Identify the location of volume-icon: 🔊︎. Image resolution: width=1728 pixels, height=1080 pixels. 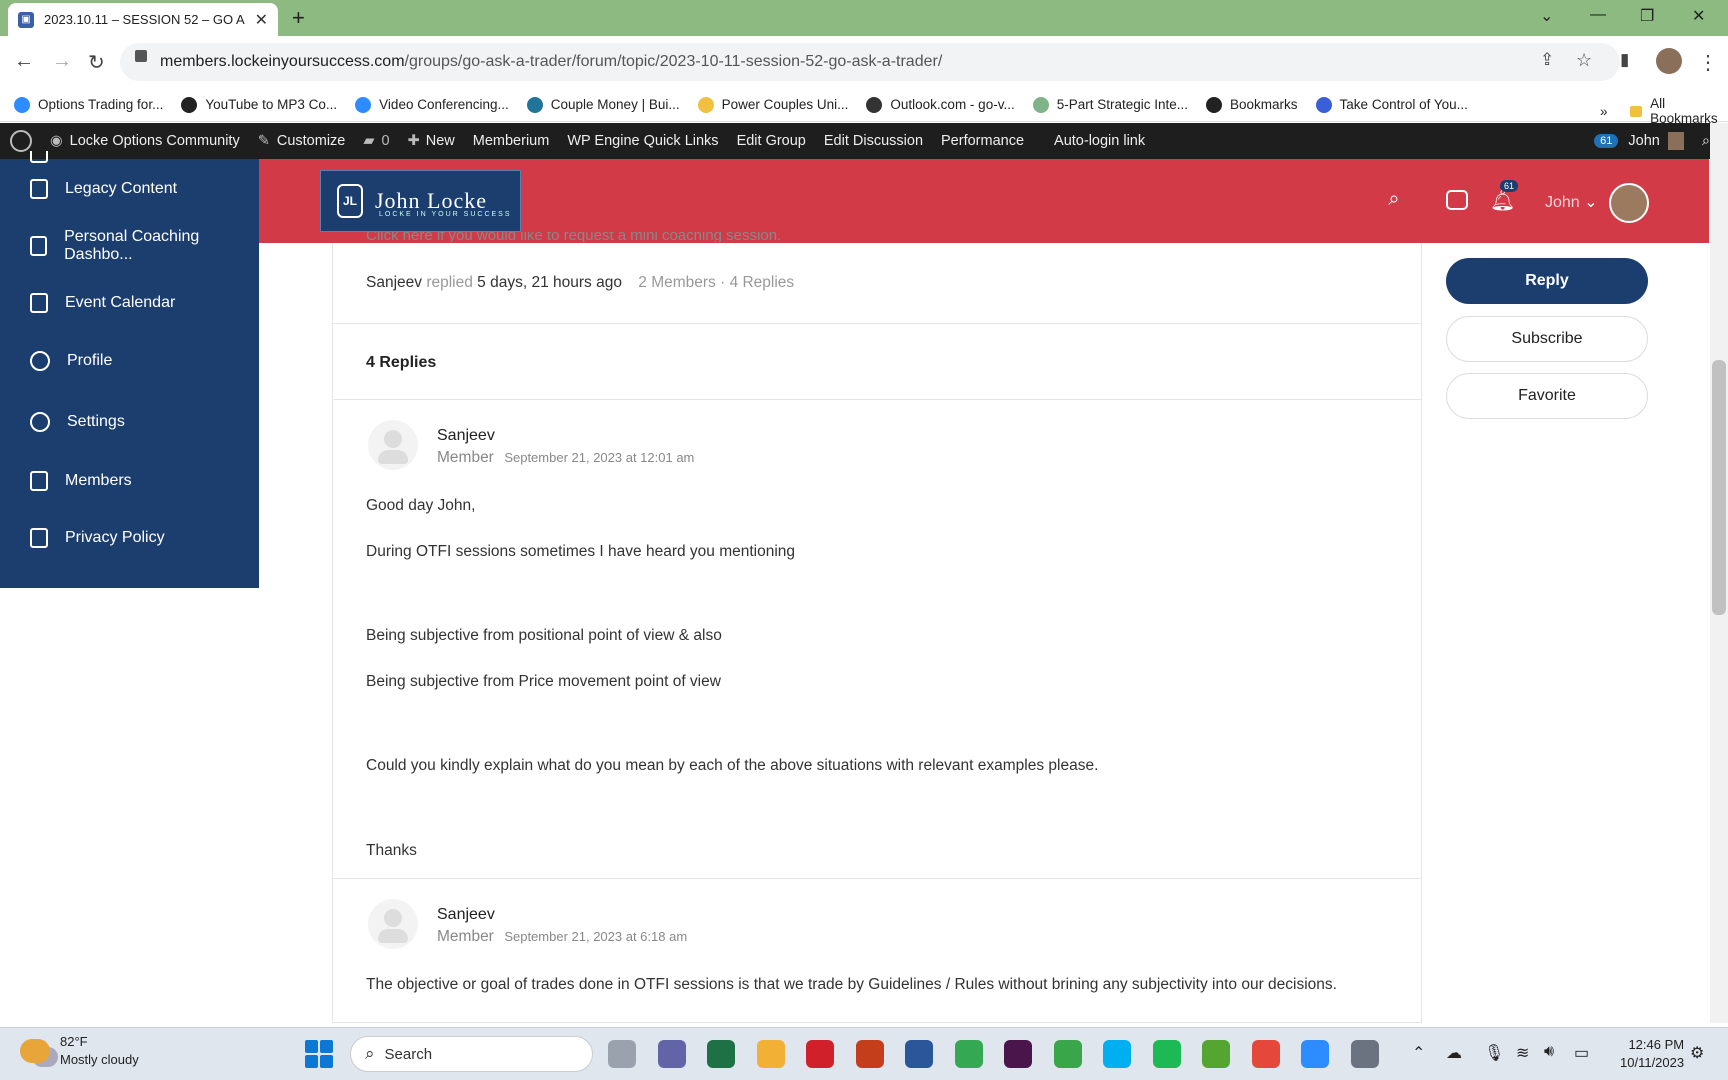
(1549, 1052).